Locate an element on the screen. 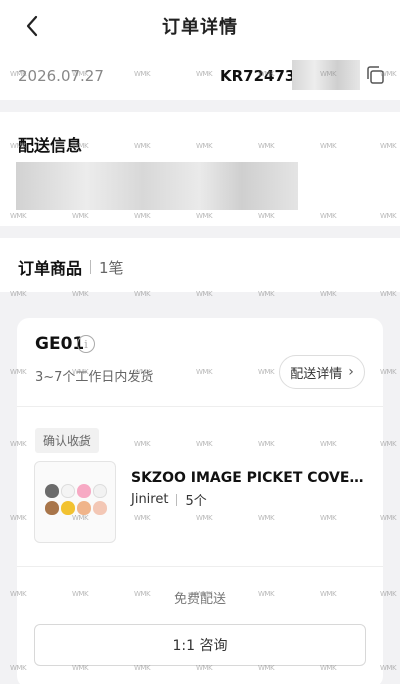 The image size is (400, 684). order-number-redacted is located at coordinates (326, 75).